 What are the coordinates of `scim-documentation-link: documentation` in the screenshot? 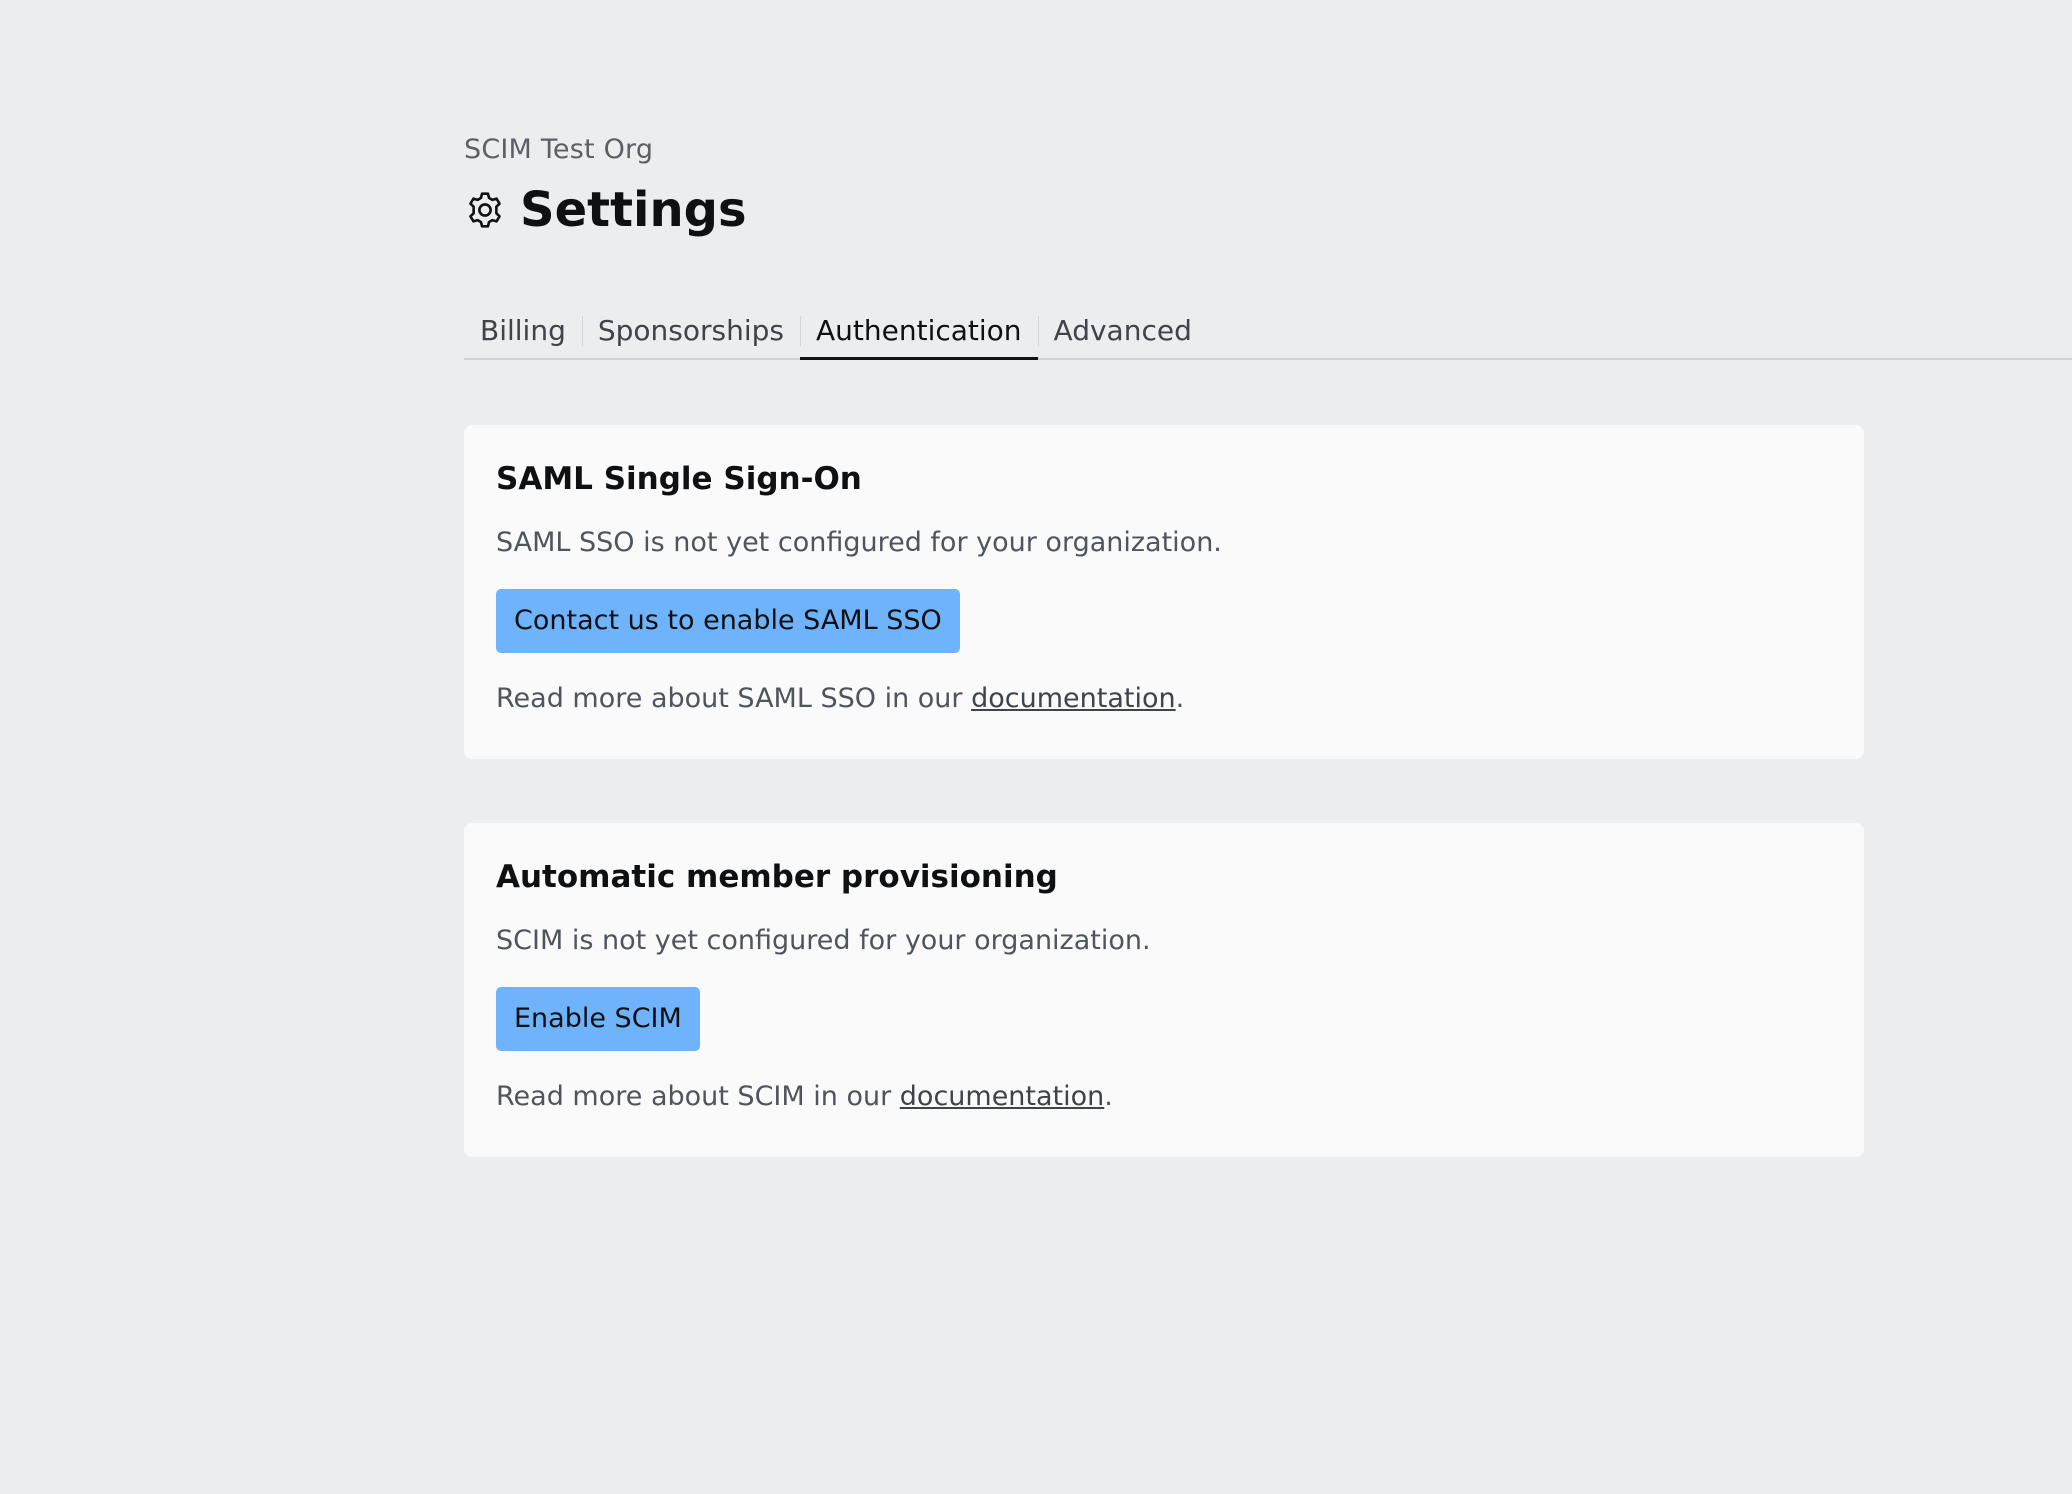 It's located at (1002, 1096).